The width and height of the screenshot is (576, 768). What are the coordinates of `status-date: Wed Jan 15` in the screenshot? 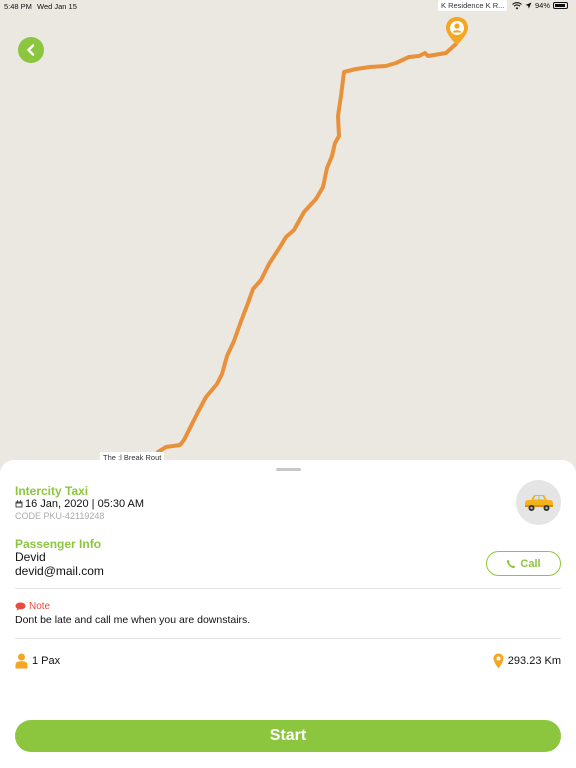 It's located at (57, 6).